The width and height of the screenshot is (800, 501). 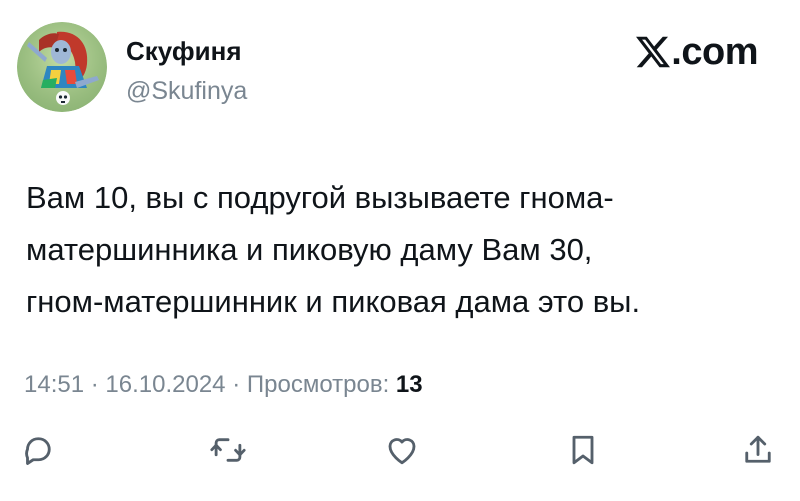 I want to click on repost-button, so click(x=228, y=450).